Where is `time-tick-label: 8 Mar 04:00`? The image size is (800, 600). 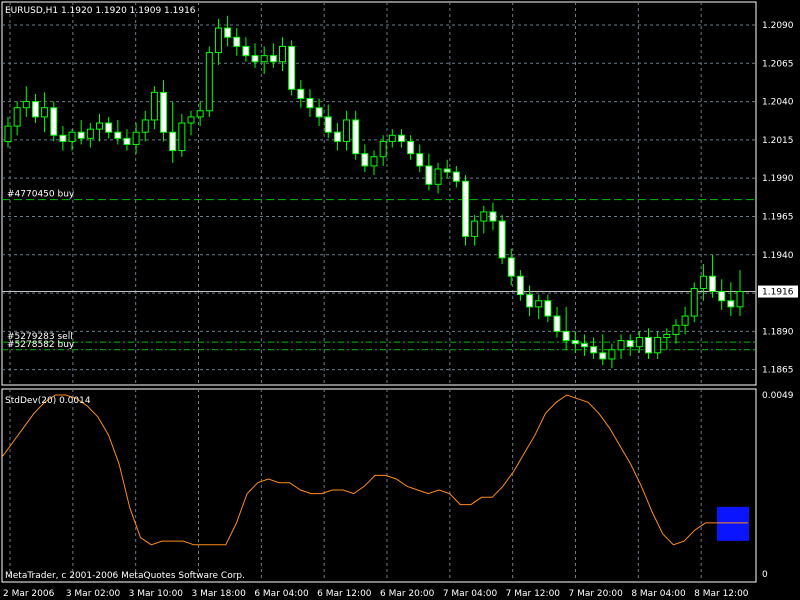 time-tick-label: 8 Mar 04:00 is located at coordinates (658, 594).